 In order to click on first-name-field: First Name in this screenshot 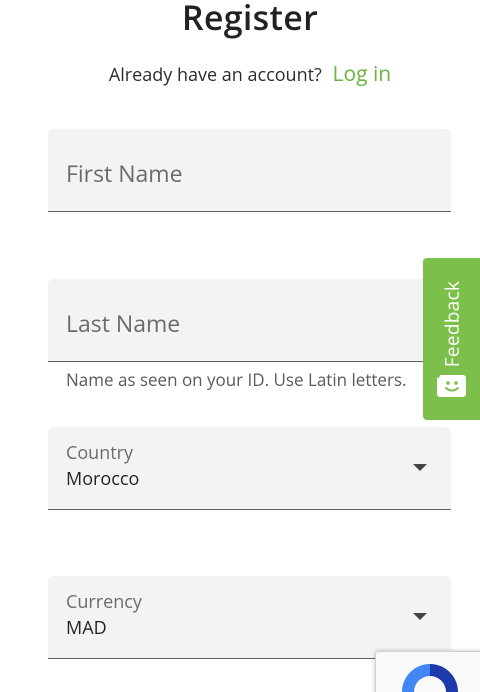, I will do `click(249, 170)`.